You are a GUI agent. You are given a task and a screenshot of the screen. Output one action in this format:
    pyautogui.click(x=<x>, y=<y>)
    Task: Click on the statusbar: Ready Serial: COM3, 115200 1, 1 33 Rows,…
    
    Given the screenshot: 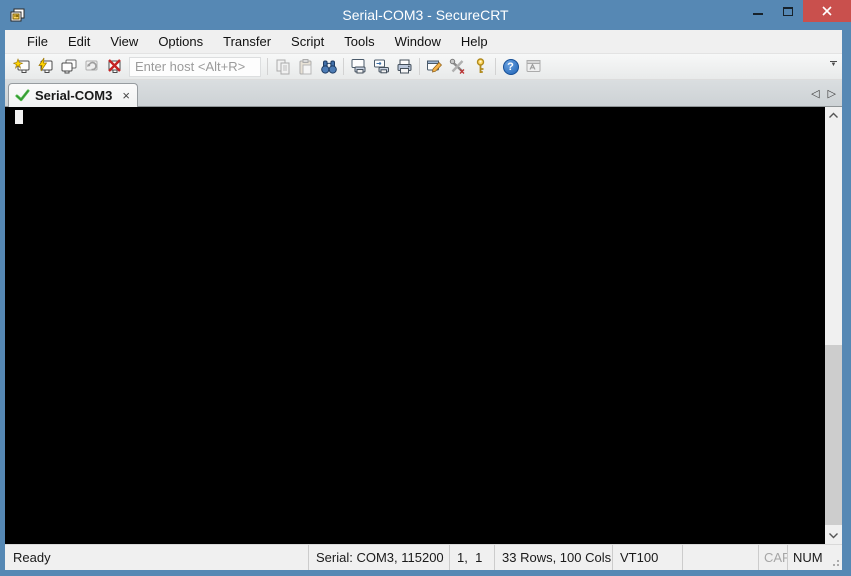 What is the action you would take?
    pyautogui.click(x=423, y=557)
    